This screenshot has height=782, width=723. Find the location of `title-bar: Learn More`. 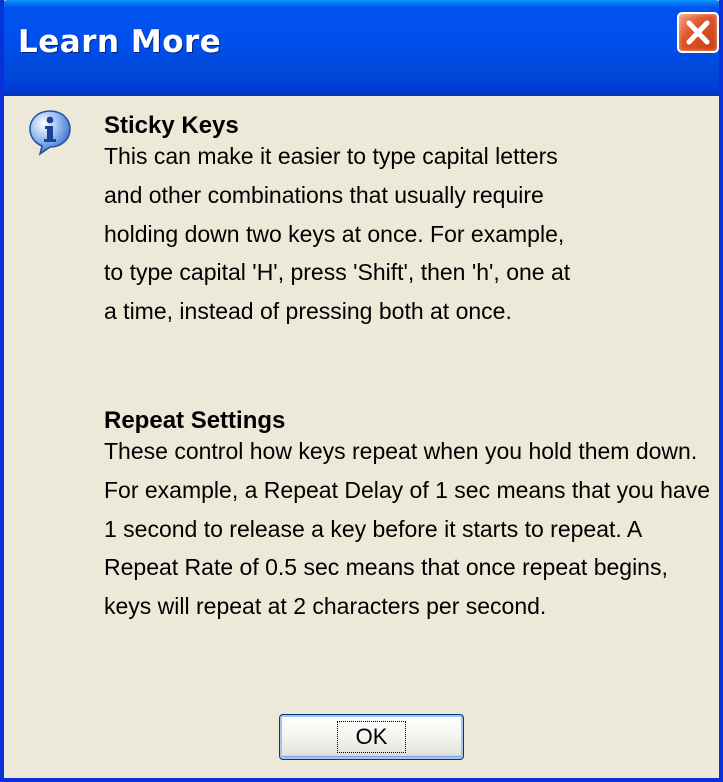

title-bar: Learn More is located at coordinates (361, 48).